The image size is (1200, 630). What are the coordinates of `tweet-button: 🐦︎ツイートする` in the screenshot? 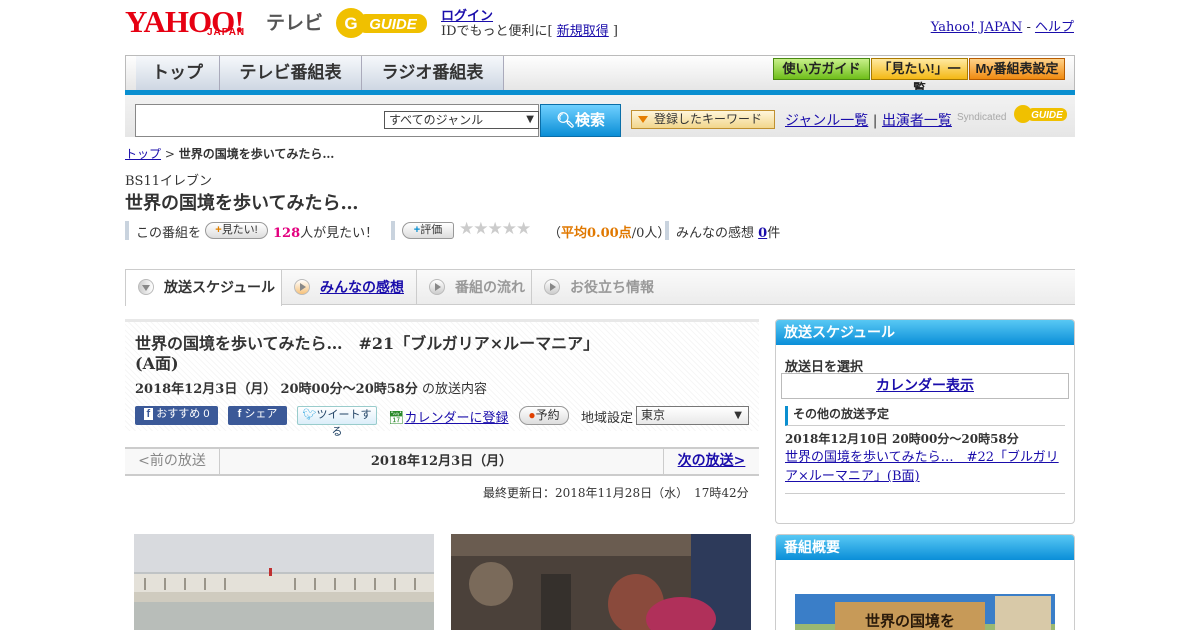 It's located at (337, 422).